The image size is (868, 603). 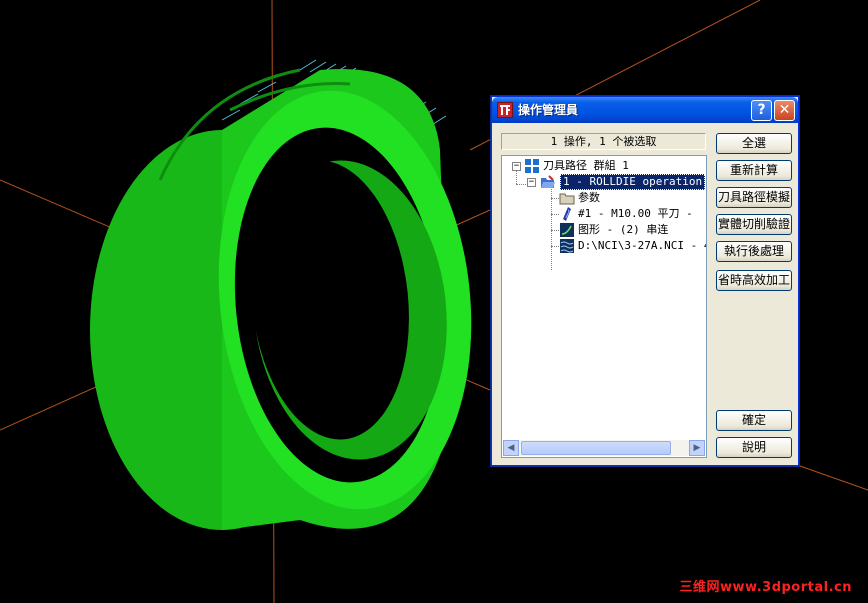 What do you see at coordinates (765, 587) in the screenshot?
I see `site-watermark: 三维网www.3dportal.cn` at bounding box center [765, 587].